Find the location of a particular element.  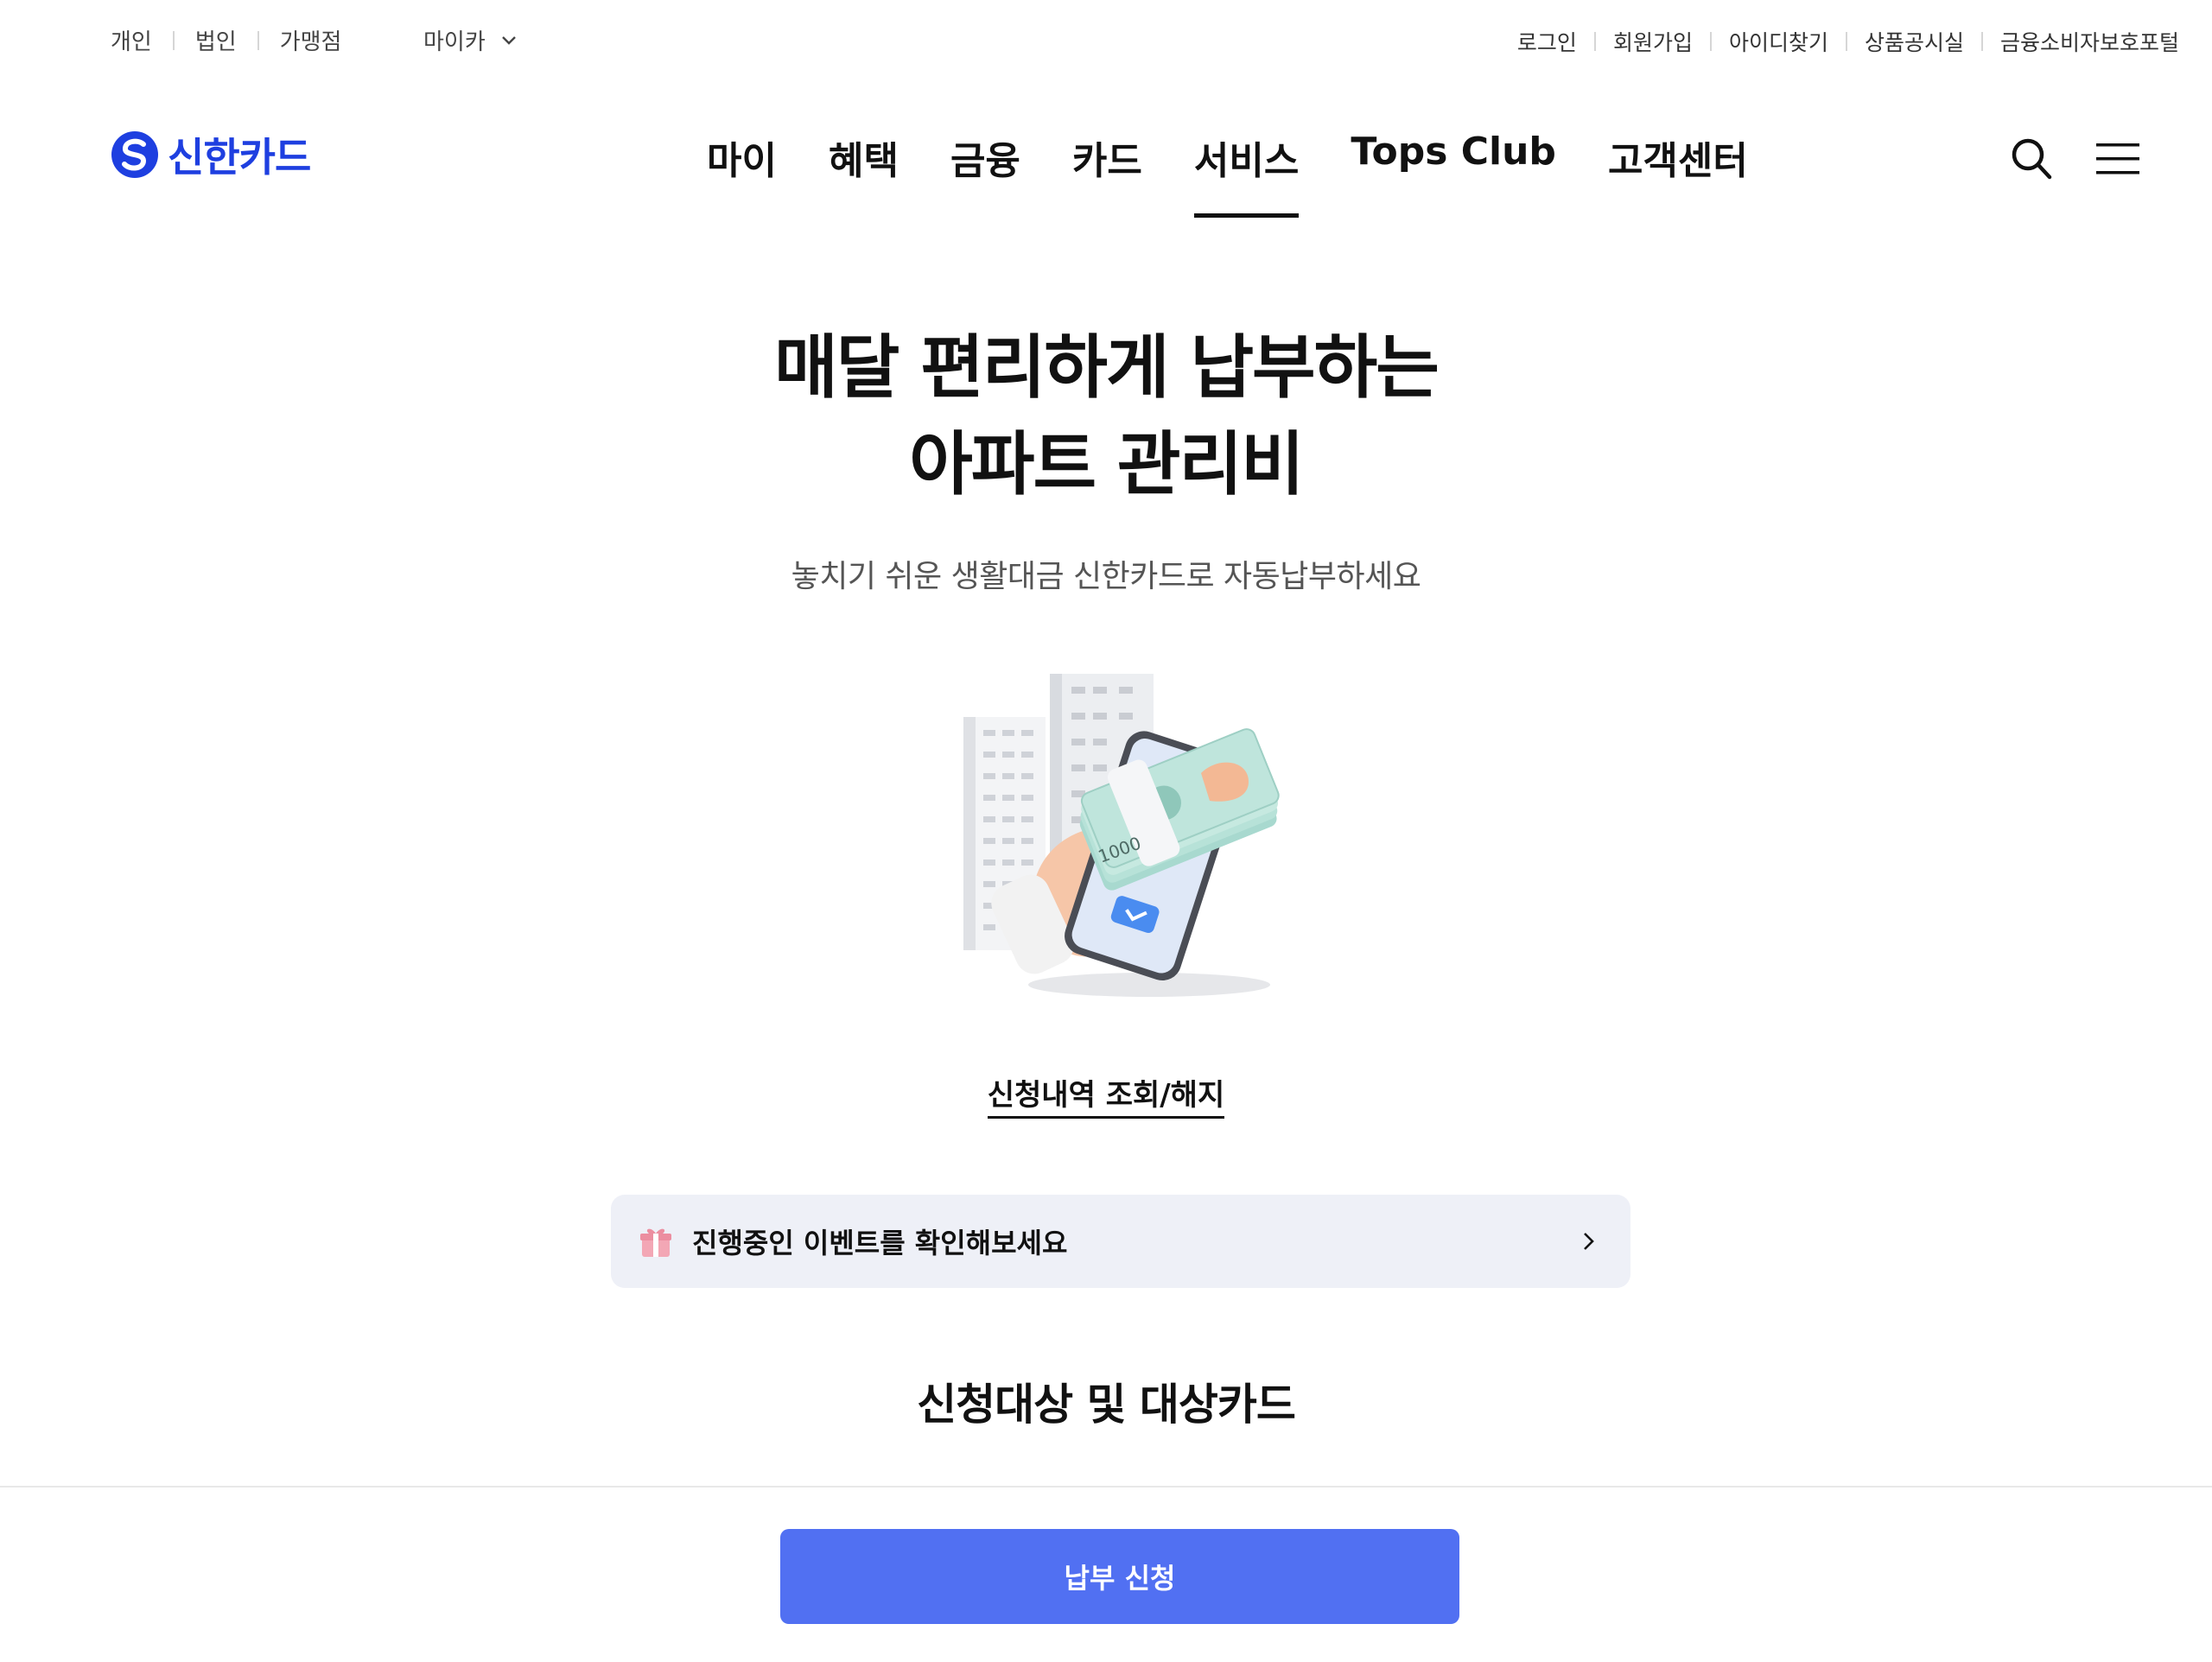

page-title: 매달 편리하게 납부하는 아파트 관리비 is located at coordinates (1106, 416).